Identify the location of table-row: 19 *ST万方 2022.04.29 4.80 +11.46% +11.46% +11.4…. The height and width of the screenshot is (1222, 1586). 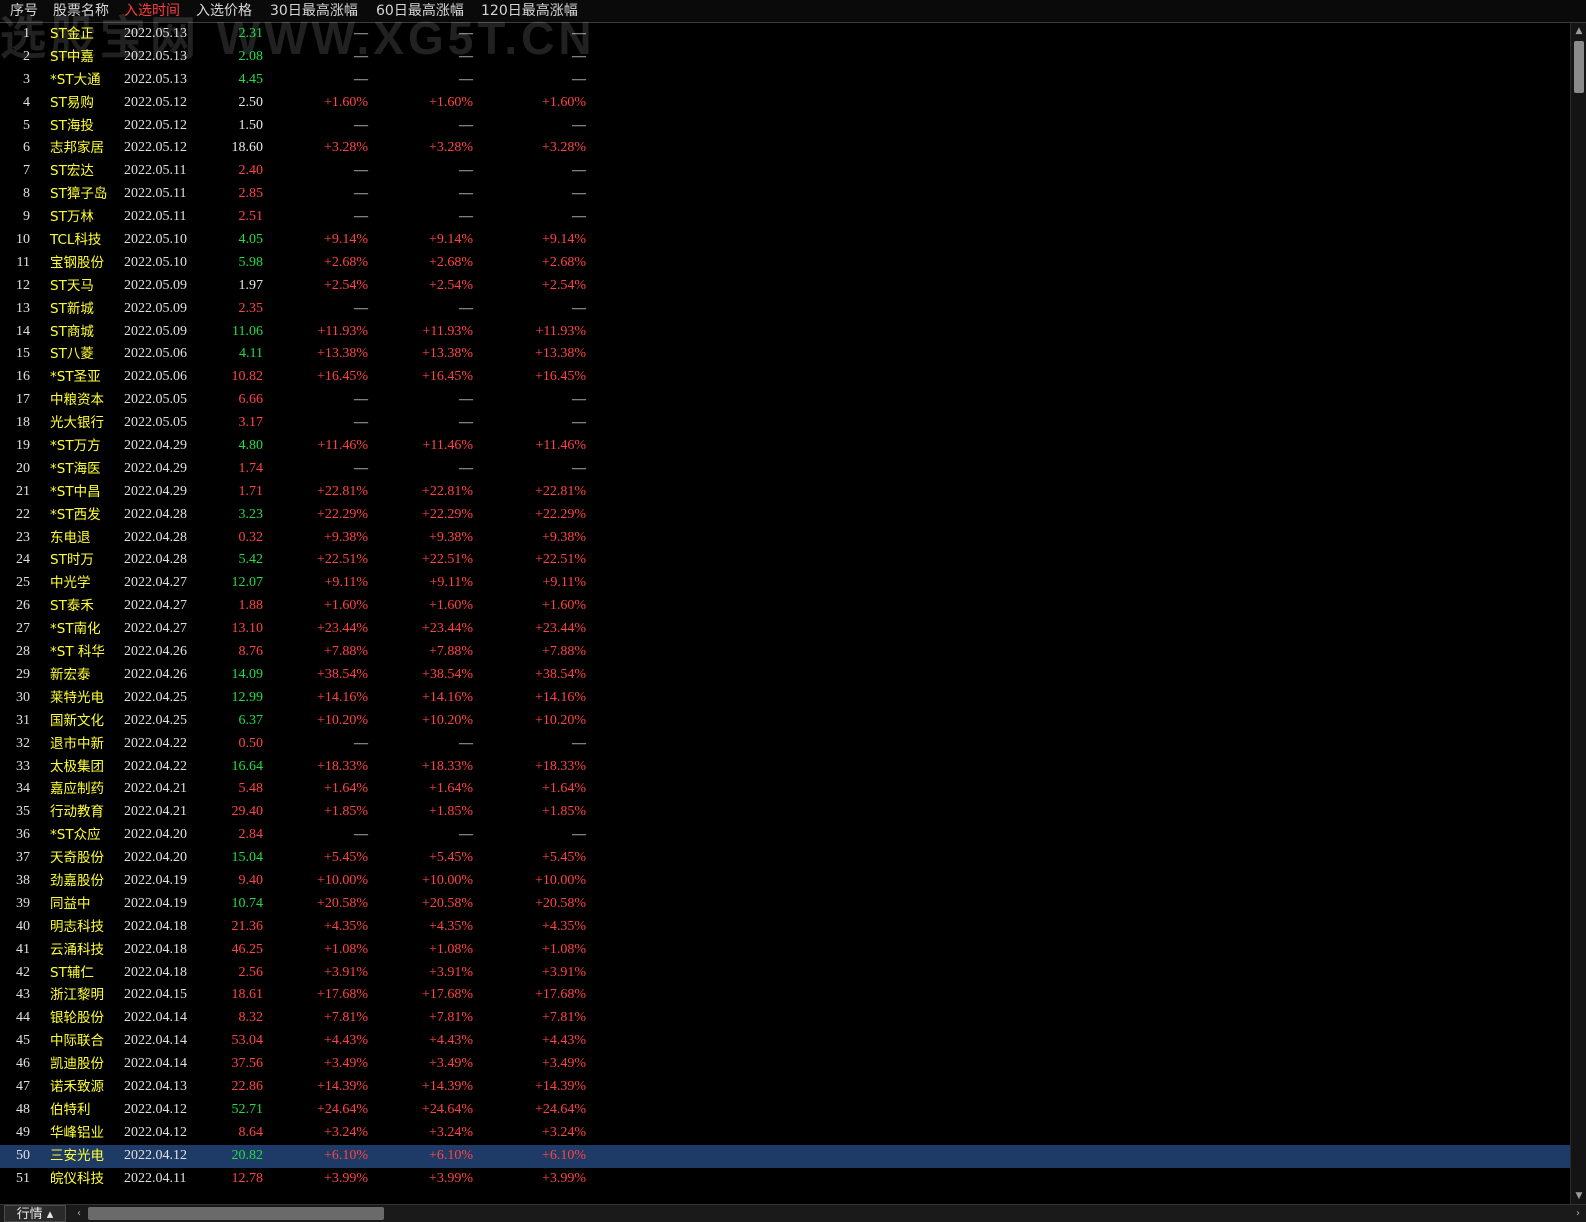
(785, 446).